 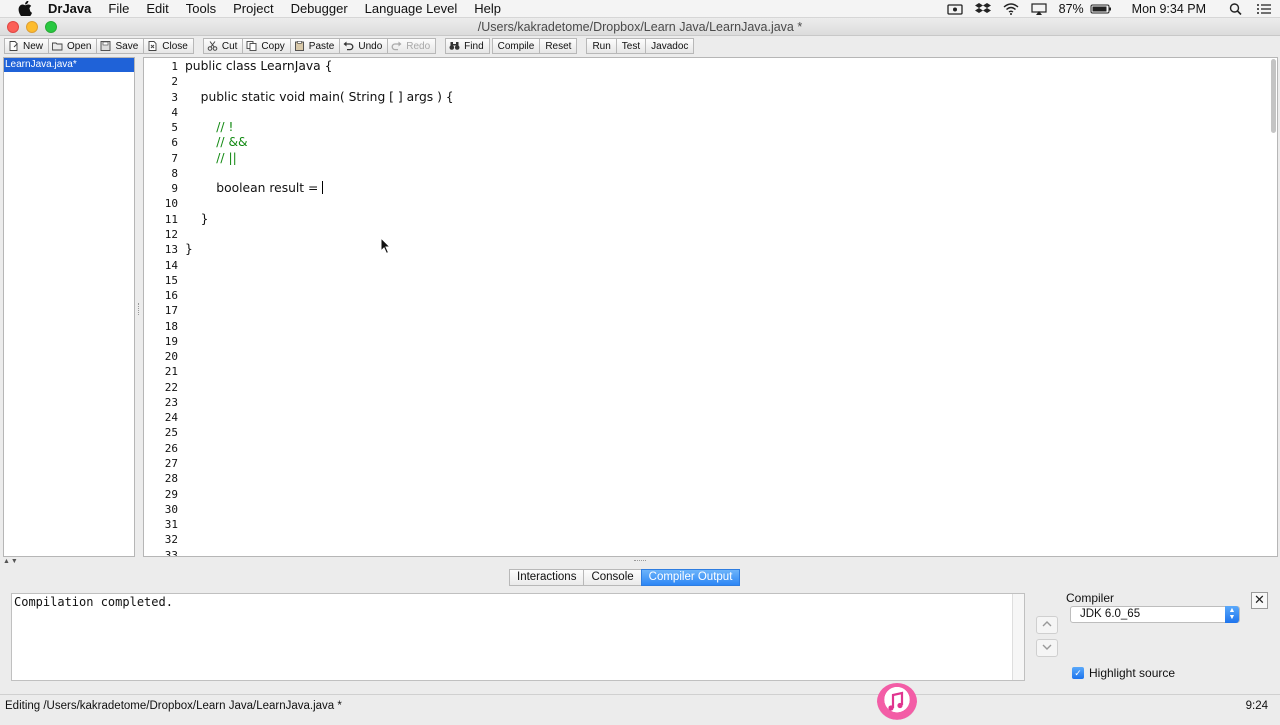 I want to click on line-number: 30, so click(x=171, y=509).